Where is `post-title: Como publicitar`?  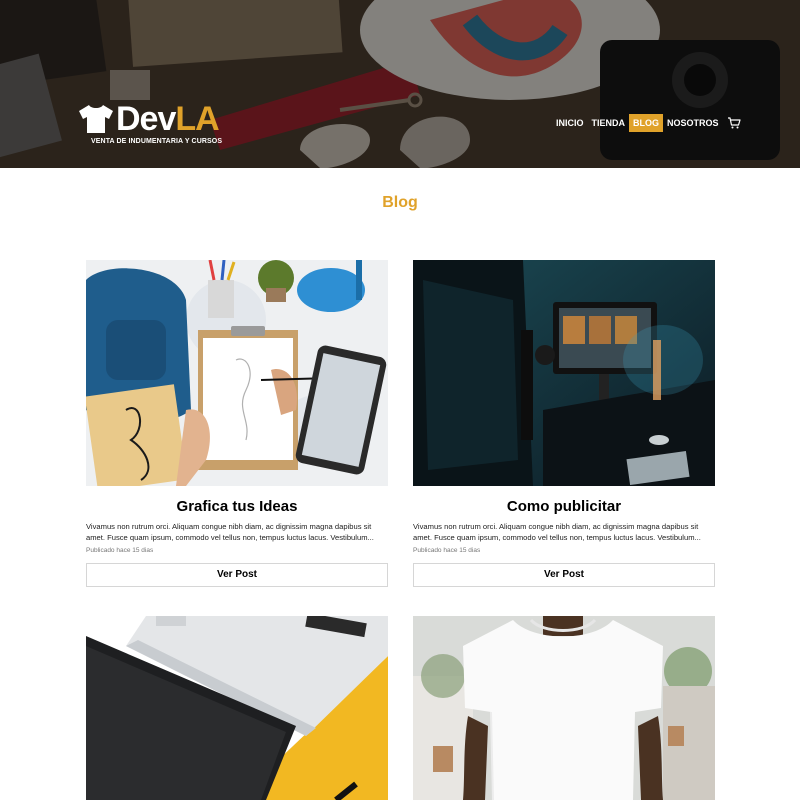 post-title: Como publicitar is located at coordinates (564, 506).